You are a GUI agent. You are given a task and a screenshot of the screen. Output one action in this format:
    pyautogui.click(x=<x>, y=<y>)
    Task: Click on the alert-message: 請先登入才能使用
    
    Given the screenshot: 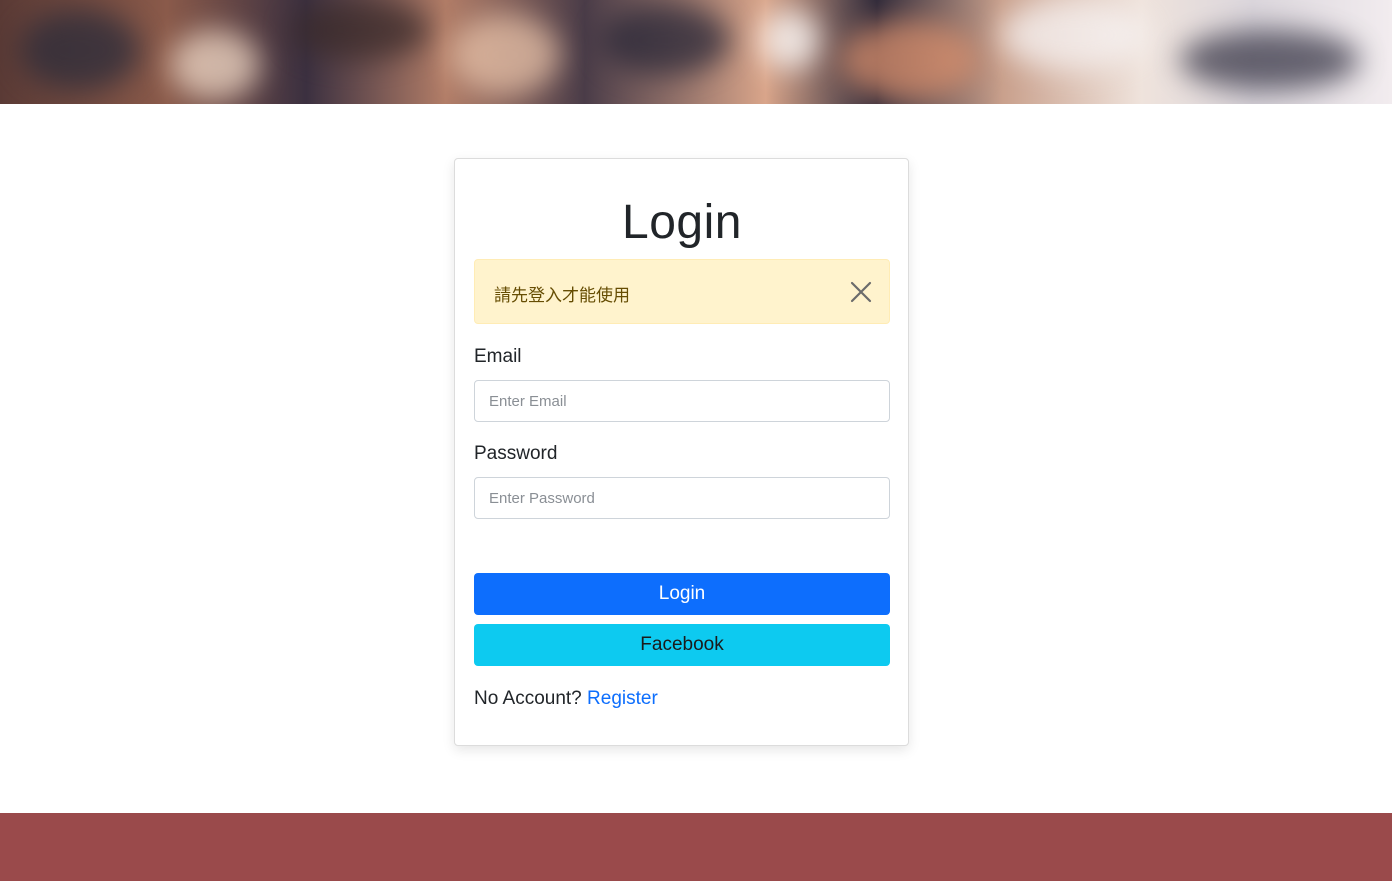 What is the action you would take?
    pyautogui.click(x=562, y=295)
    